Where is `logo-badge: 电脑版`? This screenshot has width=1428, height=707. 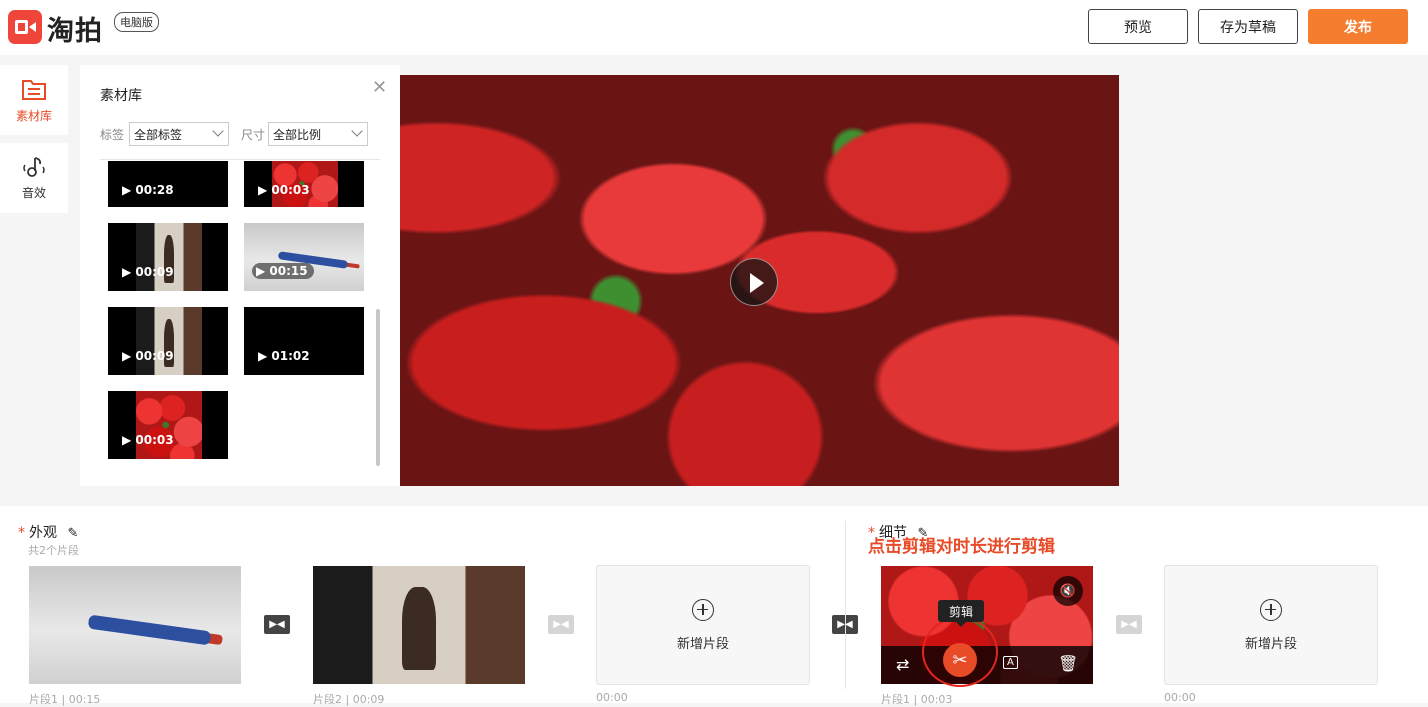
logo-badge: 电脑版 is located at coordinates (136, 22).